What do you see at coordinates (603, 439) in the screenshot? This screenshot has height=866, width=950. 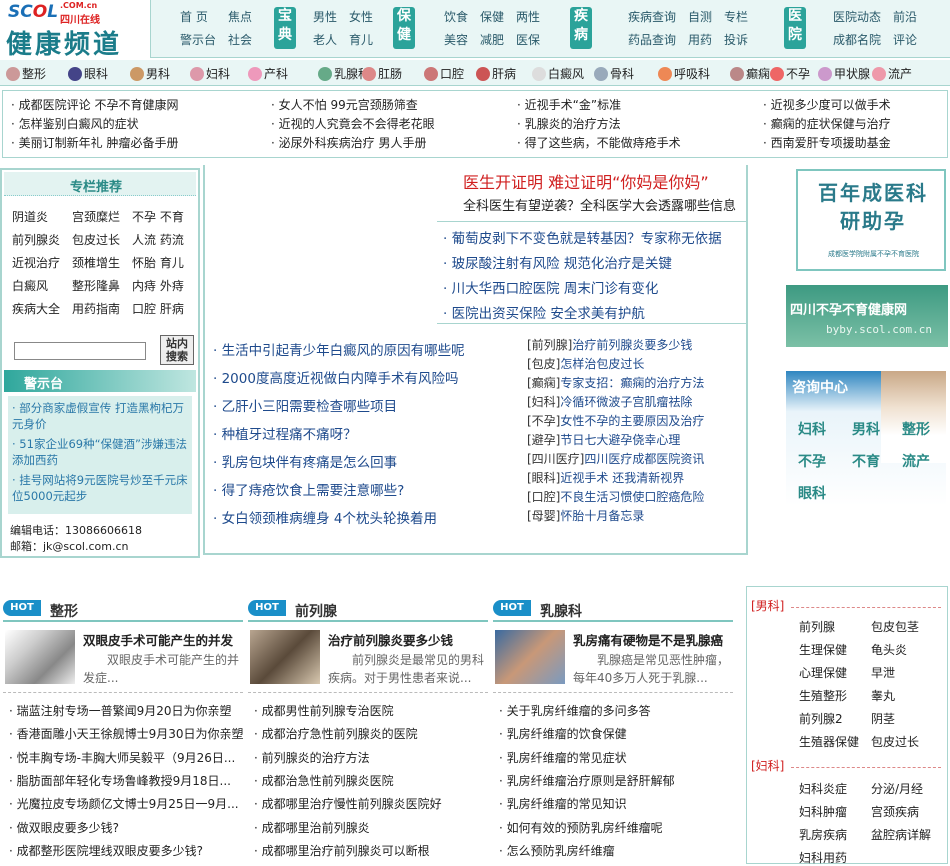 I see `tag-news-row: [避孕]节日七大避孕侥幸心理` at bounding box center [603, 439].